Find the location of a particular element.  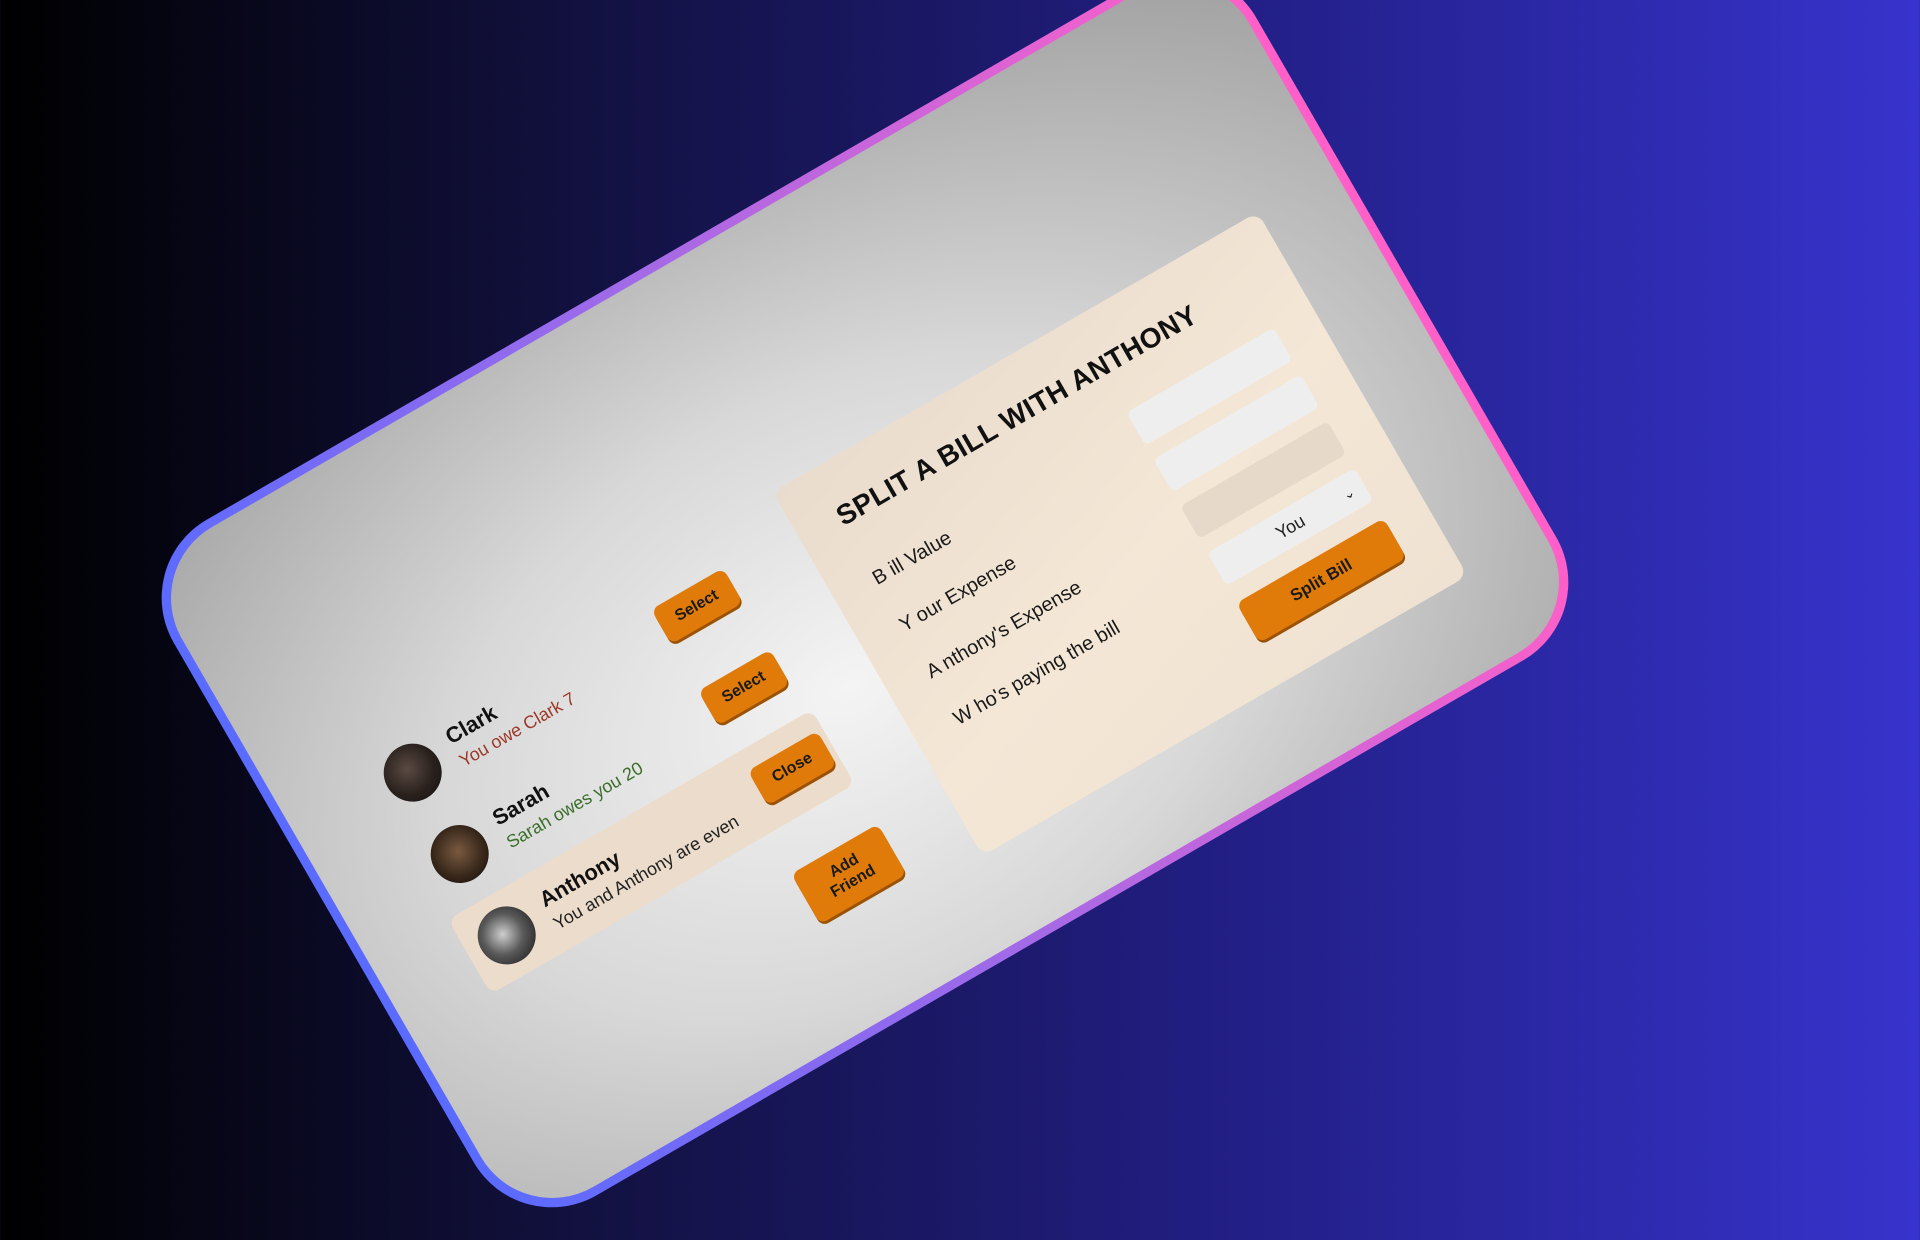

add-friend-button: Add Friend is located at coordinates (849, 874).